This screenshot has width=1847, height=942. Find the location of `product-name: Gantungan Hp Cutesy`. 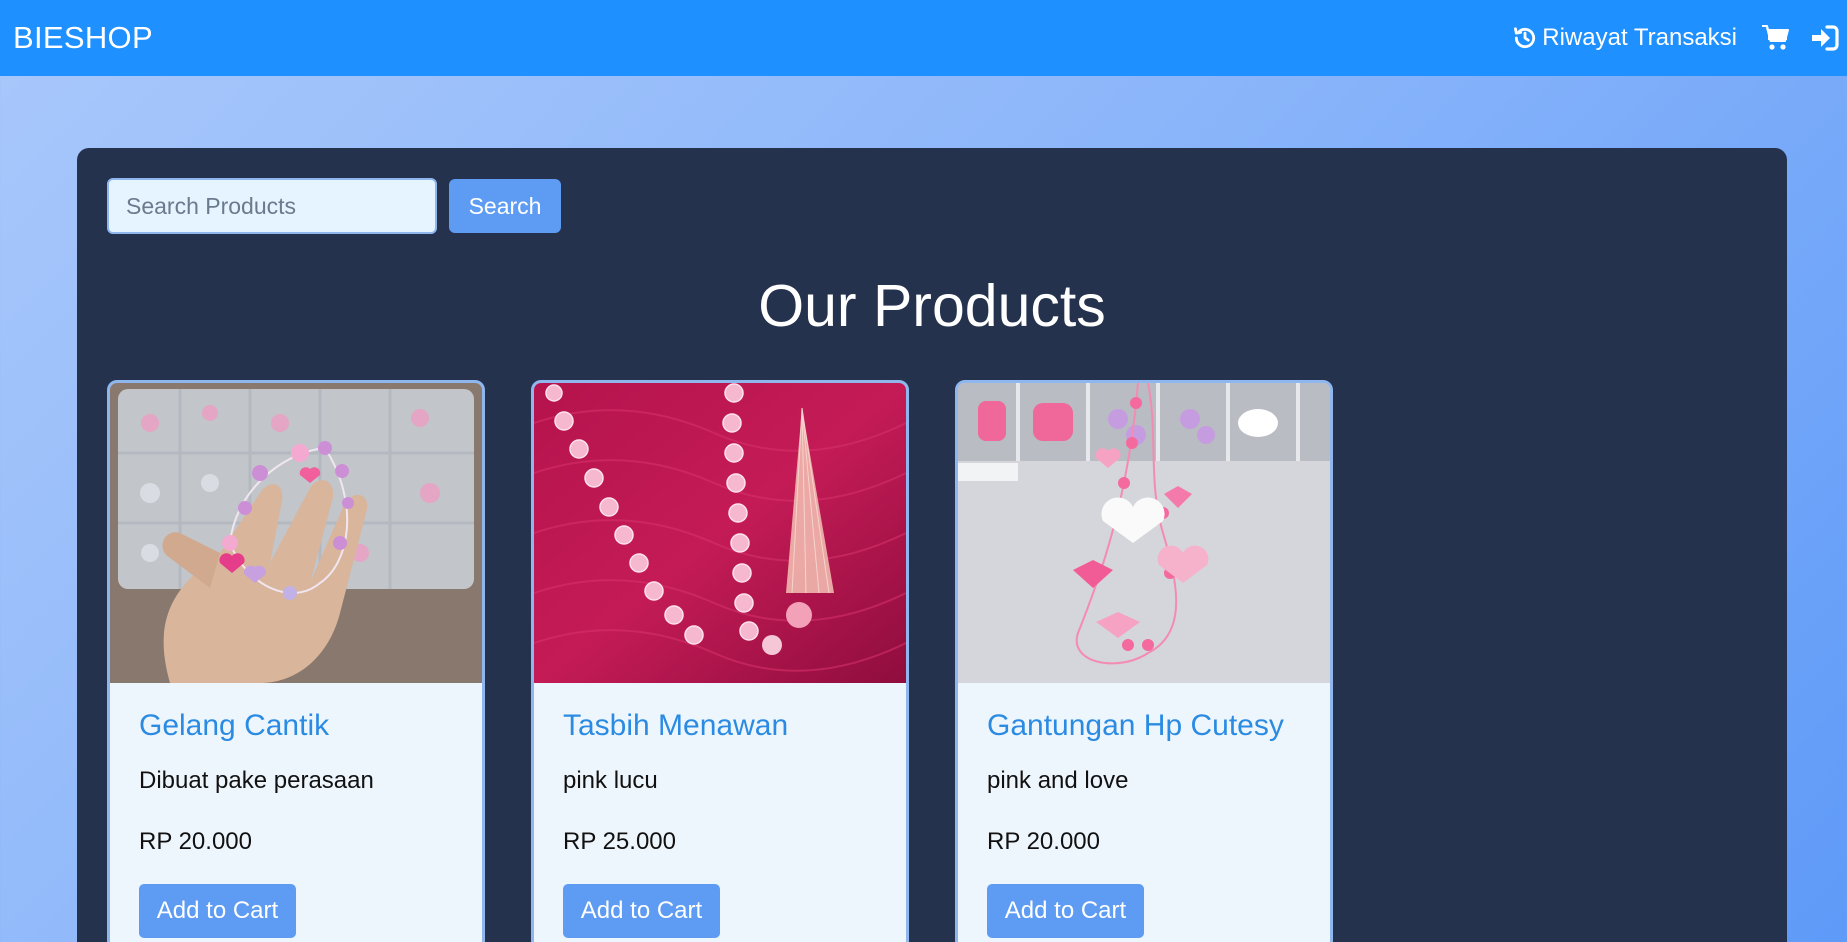

product-name: Gantungan Hp Cutesy is located at coordinates (1135, 725).